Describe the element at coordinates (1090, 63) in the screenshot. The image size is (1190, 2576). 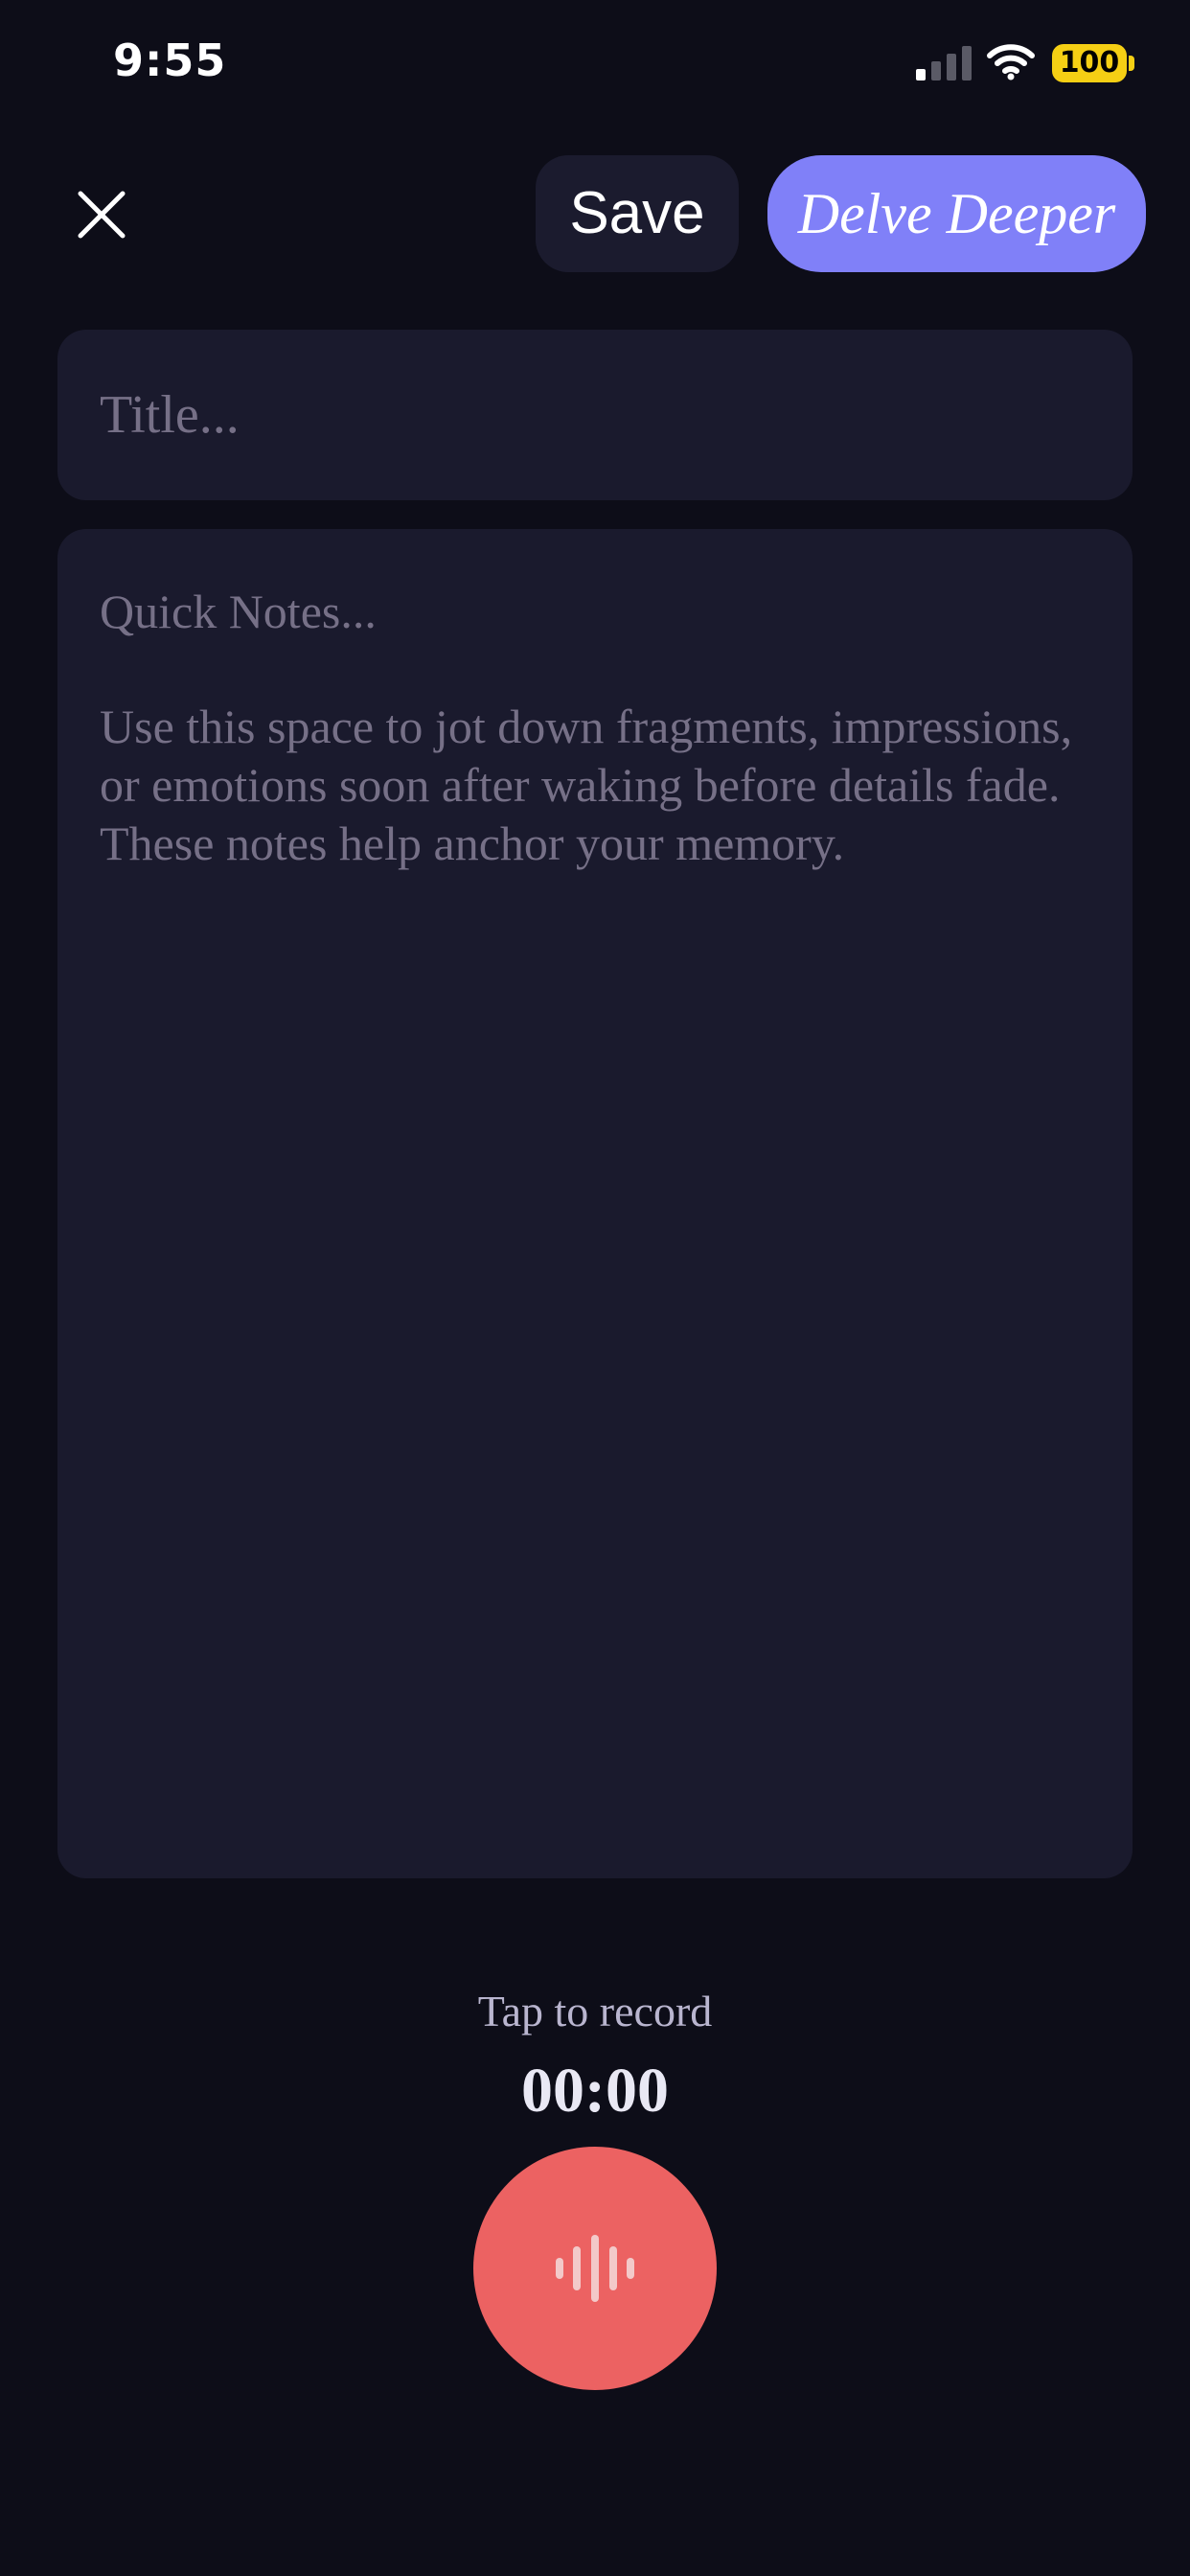
I see `battery-indicator: 100` at that location.